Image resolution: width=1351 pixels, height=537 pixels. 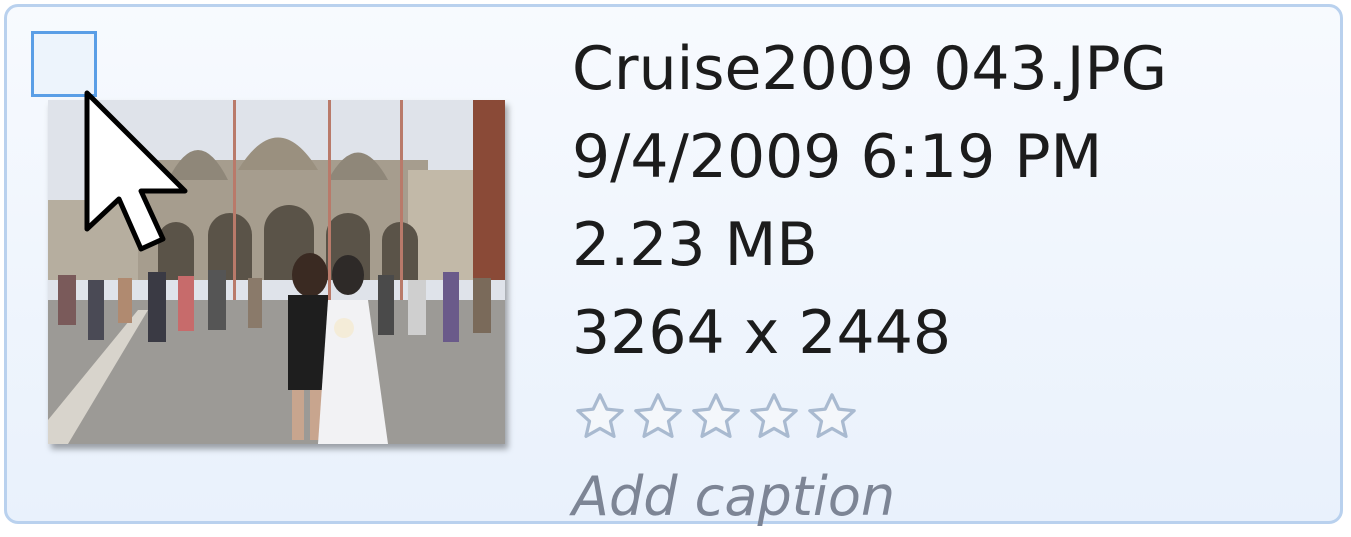 I want to click on date-taken: 9/4/2009 6:19 PM, so click(x=837, y=157).